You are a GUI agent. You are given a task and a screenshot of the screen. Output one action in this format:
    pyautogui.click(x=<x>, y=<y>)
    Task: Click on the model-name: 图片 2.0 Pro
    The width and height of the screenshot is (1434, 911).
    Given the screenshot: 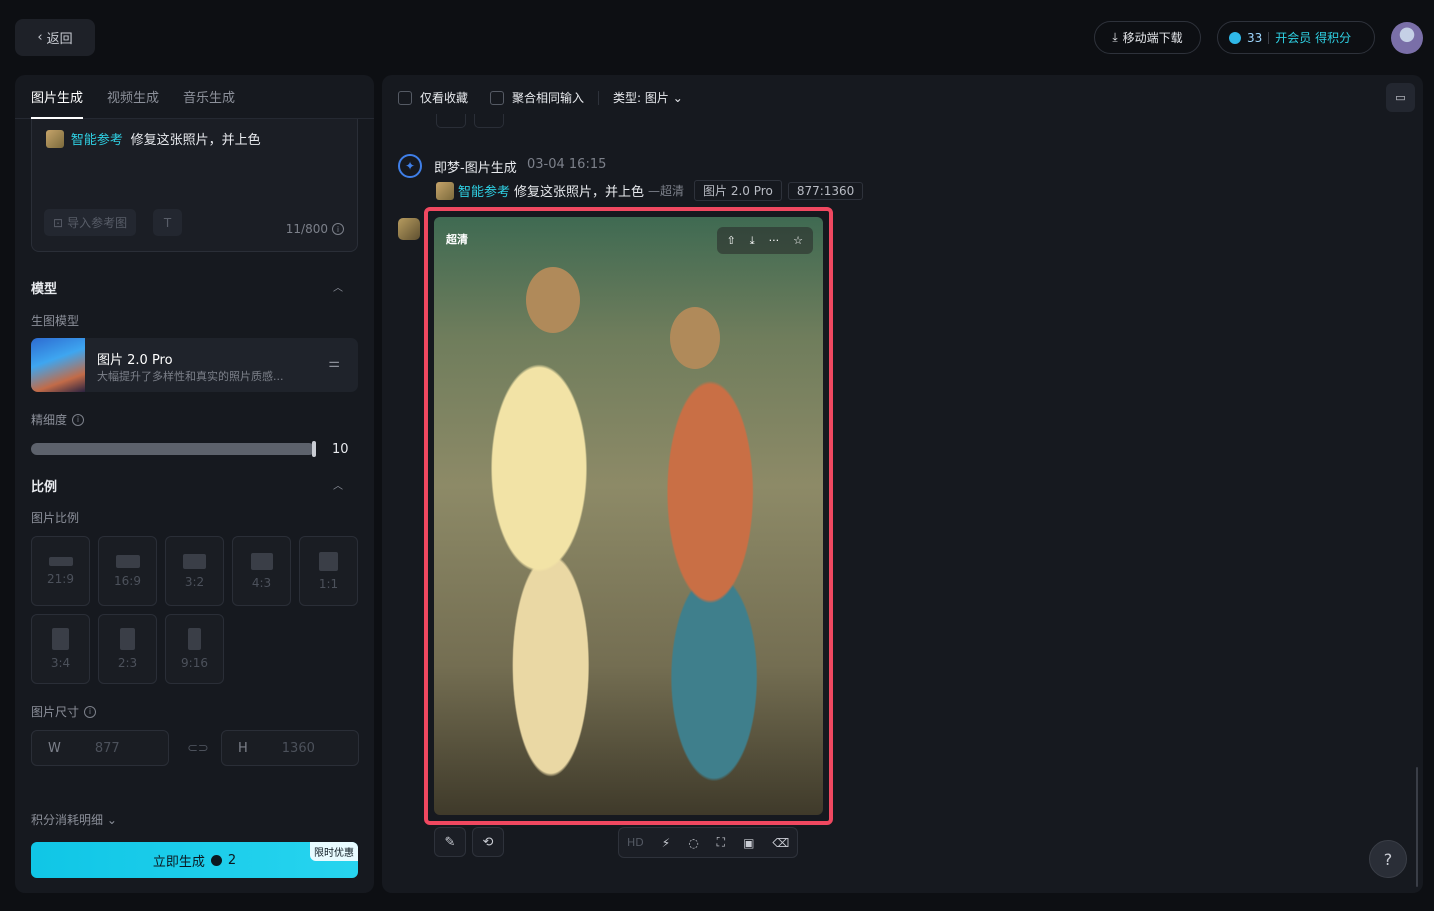 What is the action you would take?
    pyautogui.click(x=135, y=360)
    